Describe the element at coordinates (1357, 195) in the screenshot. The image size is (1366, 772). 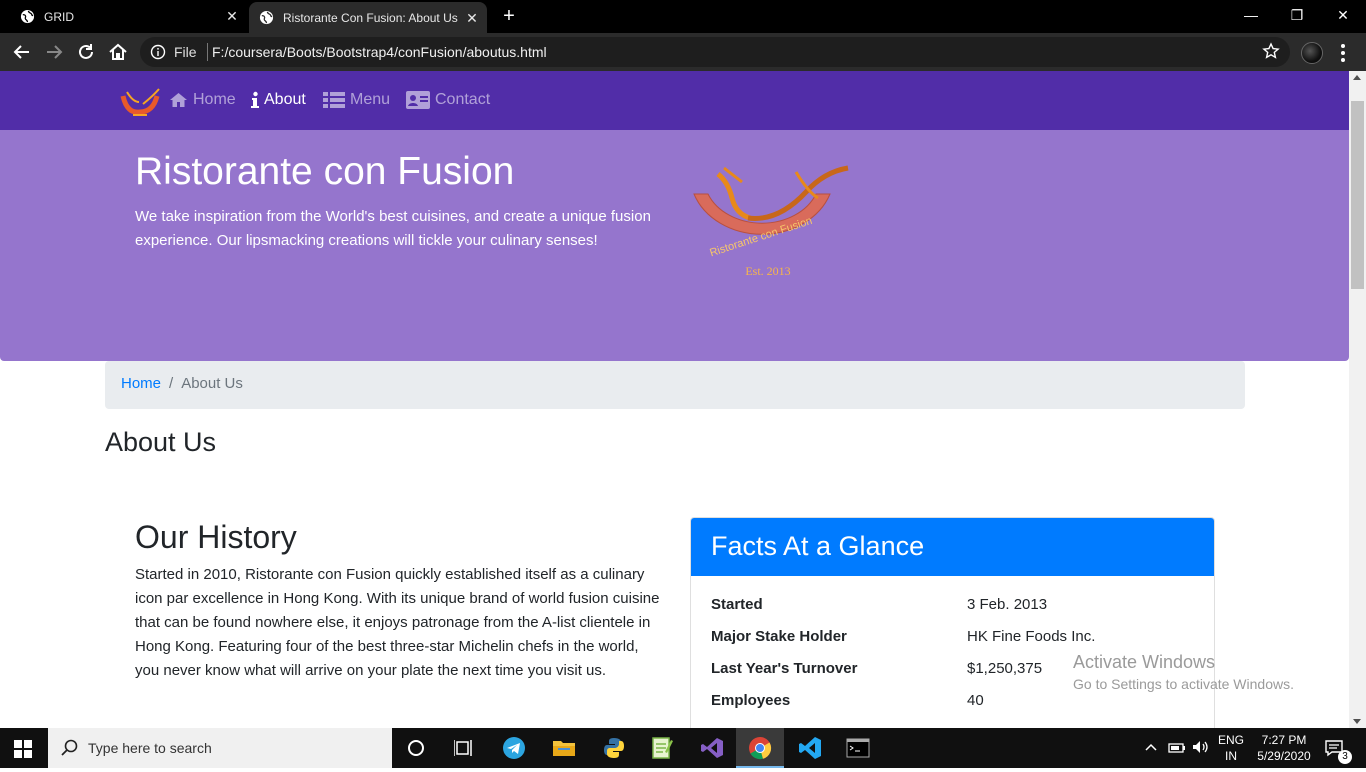
I see `scrollbar-thumb` at that location.